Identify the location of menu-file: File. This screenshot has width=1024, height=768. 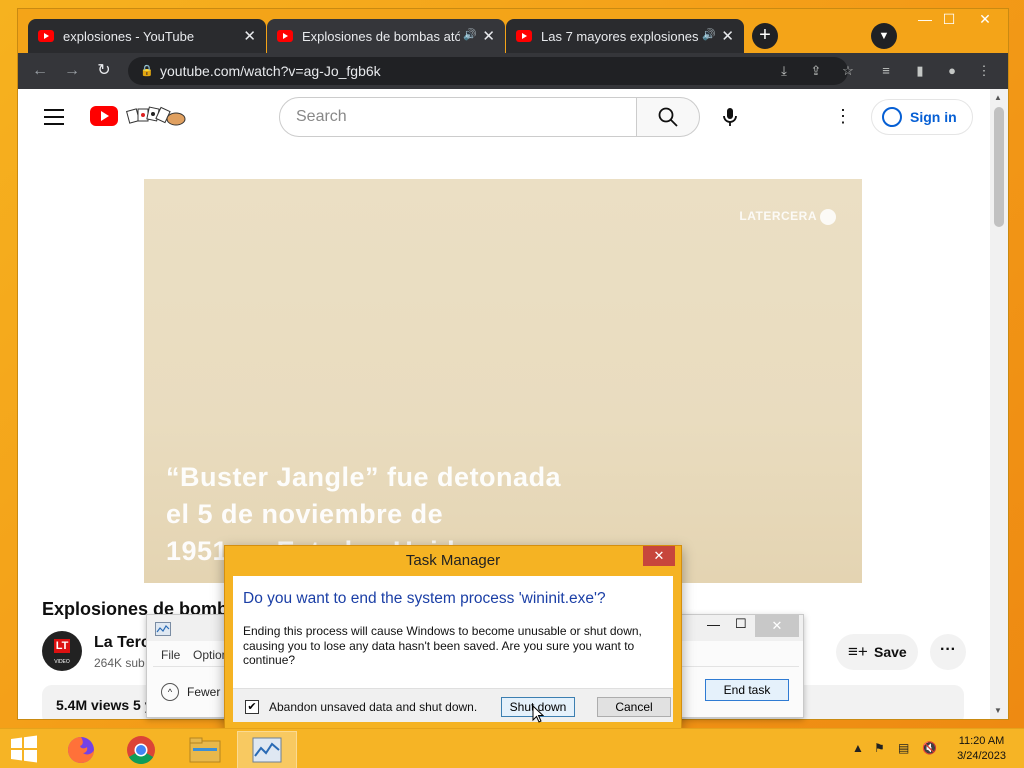
(170, 655).